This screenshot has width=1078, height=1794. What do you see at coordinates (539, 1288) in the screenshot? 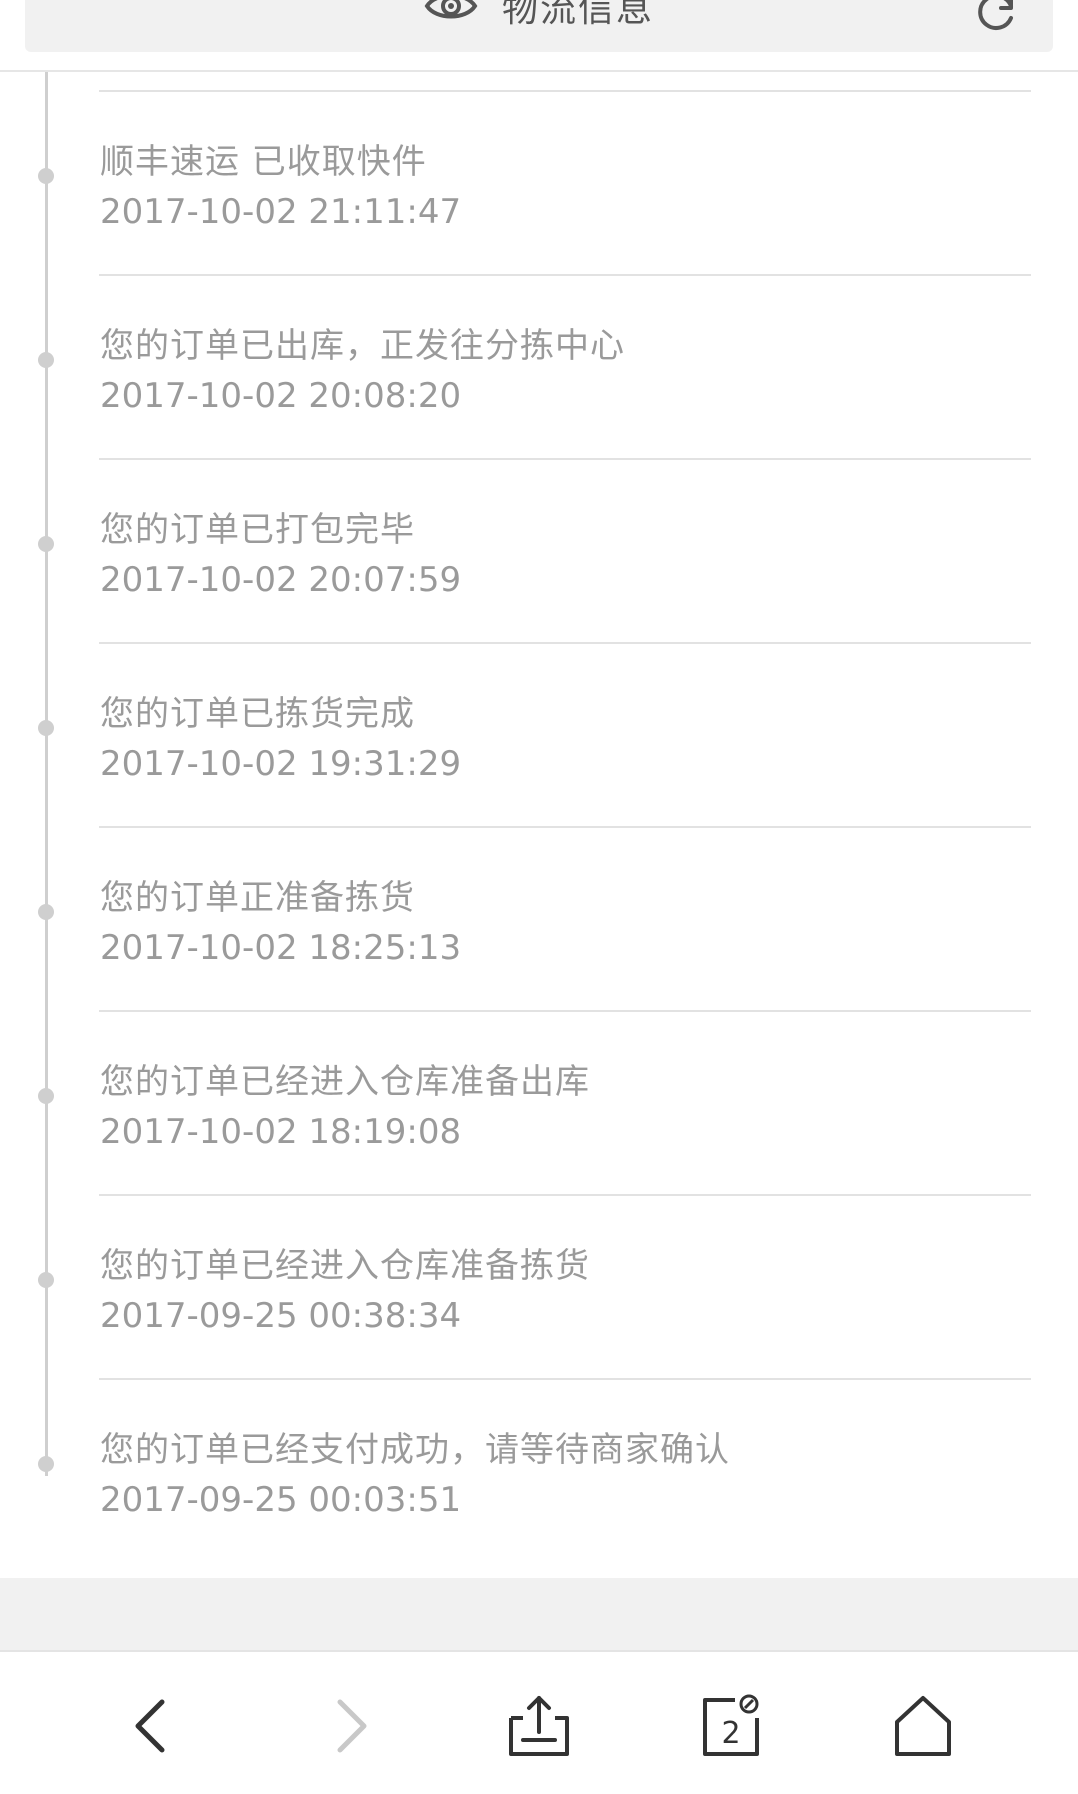
I see `timeline-event: 您的订单已经进入仓库准备拣货 2017-09-25 00:38:34` at bounding box center [539, 1288].